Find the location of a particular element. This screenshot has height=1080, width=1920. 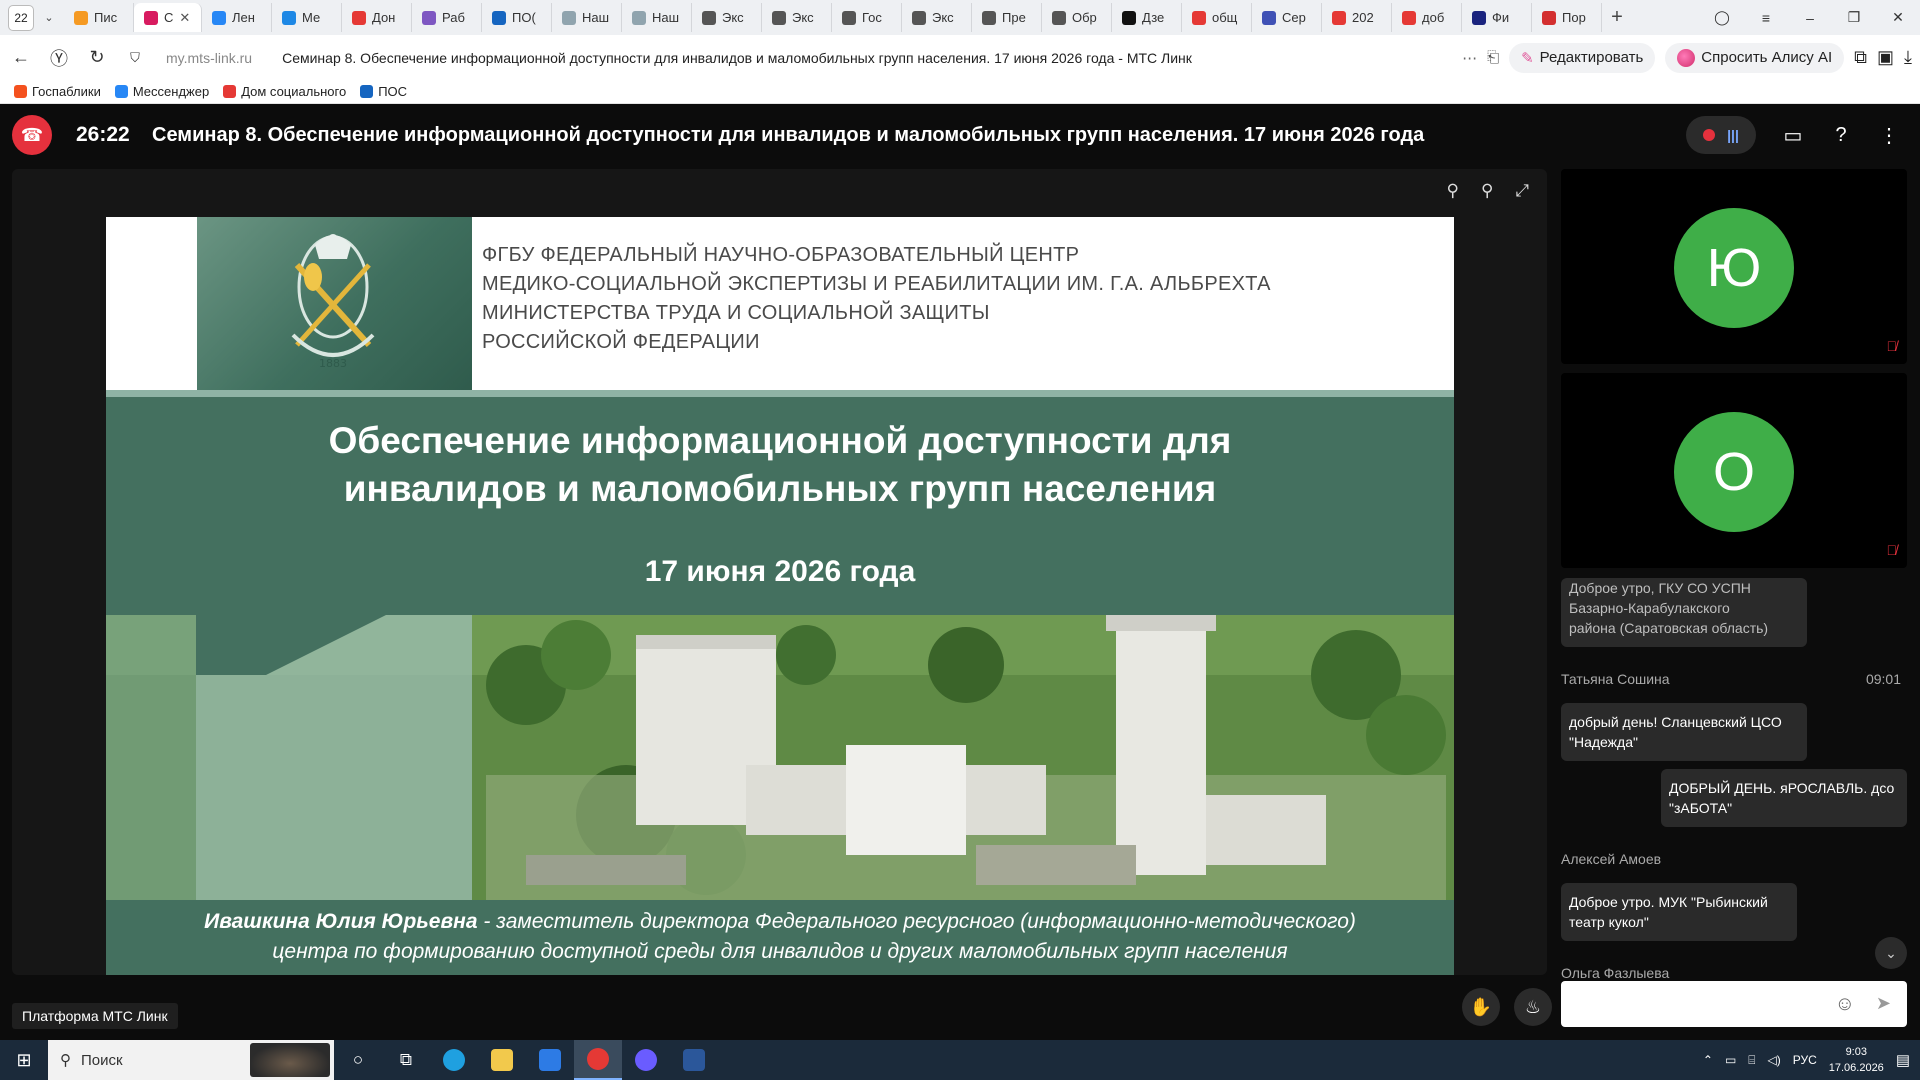

chat-composer: ☺ ➤ is located at coordinates (1734, 1004).